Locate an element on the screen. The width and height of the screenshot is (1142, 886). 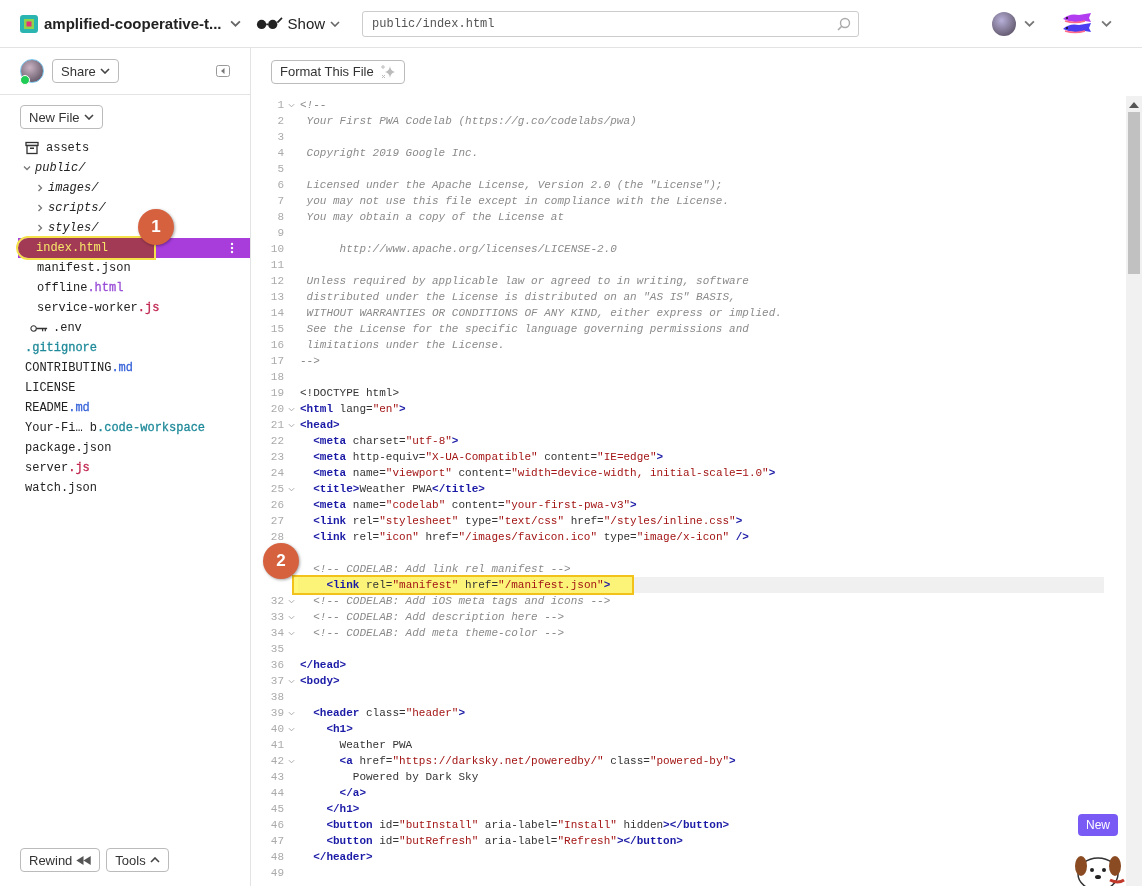
scroll-up-icon is located at coordinates (1134, 105).